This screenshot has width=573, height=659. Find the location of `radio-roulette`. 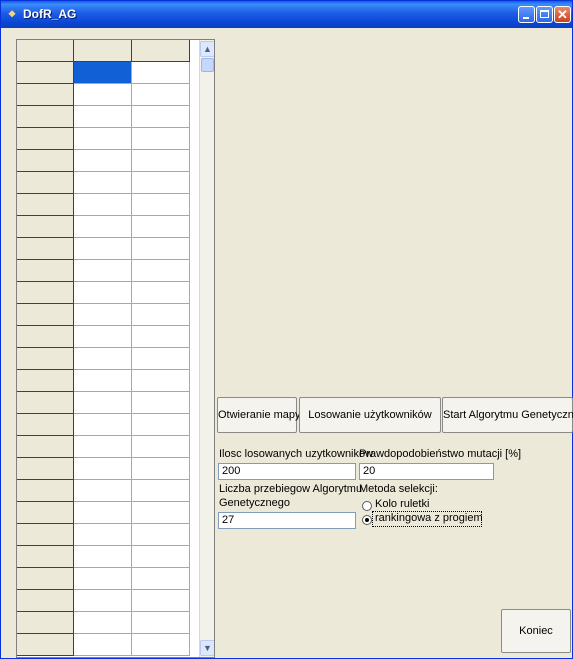

radio-roulette is located at coordinates (367, 506).